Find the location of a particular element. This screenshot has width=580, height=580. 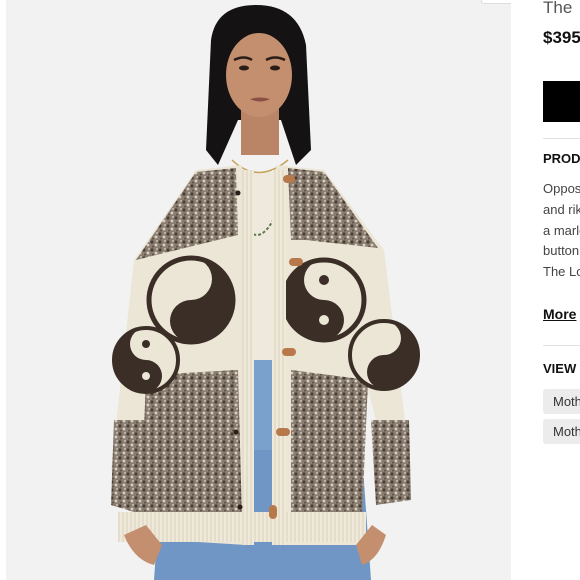

description-line: a marle is located at coordinates (561, 230).